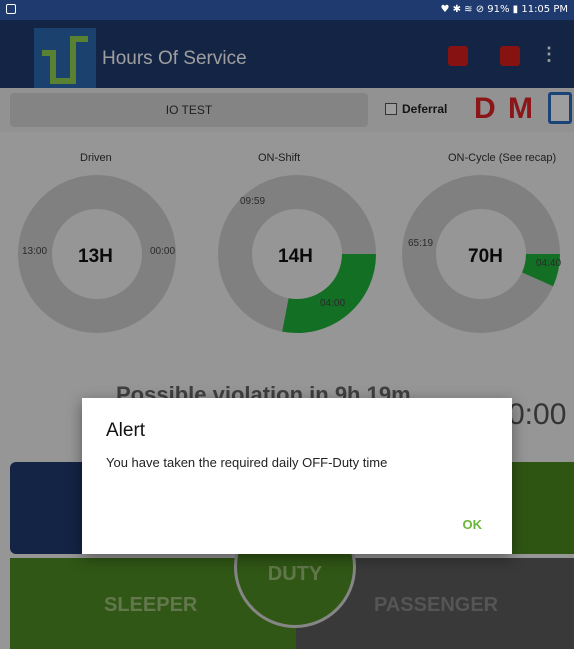  What do you see at coordinates (287, 10) in the screenshot?
I see `status-bar: ♥ ✱ ≋ ⊘ 91% ▮ 11:05 PM` at bounding box center [287, 10].